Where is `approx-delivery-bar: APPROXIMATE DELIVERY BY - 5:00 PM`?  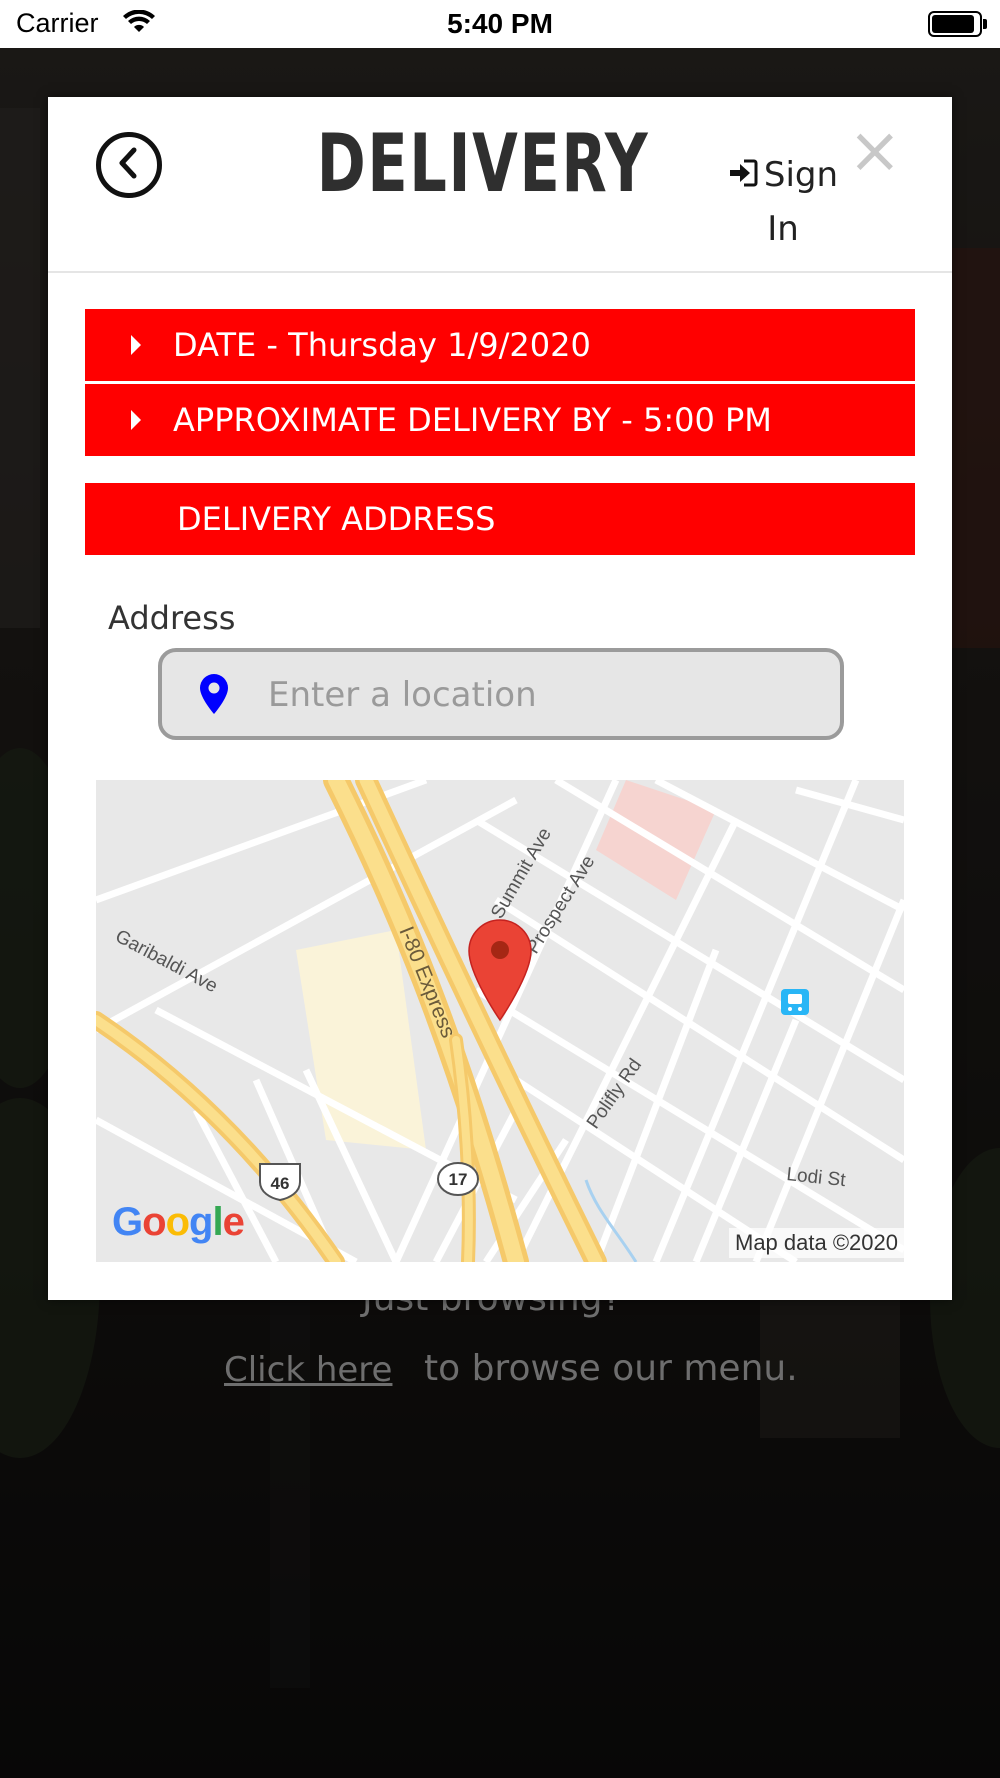
approx-delivery-bar: APPROXIMATE DELIVERY BY - 5:00 PM is located at coordinates (500, 420).